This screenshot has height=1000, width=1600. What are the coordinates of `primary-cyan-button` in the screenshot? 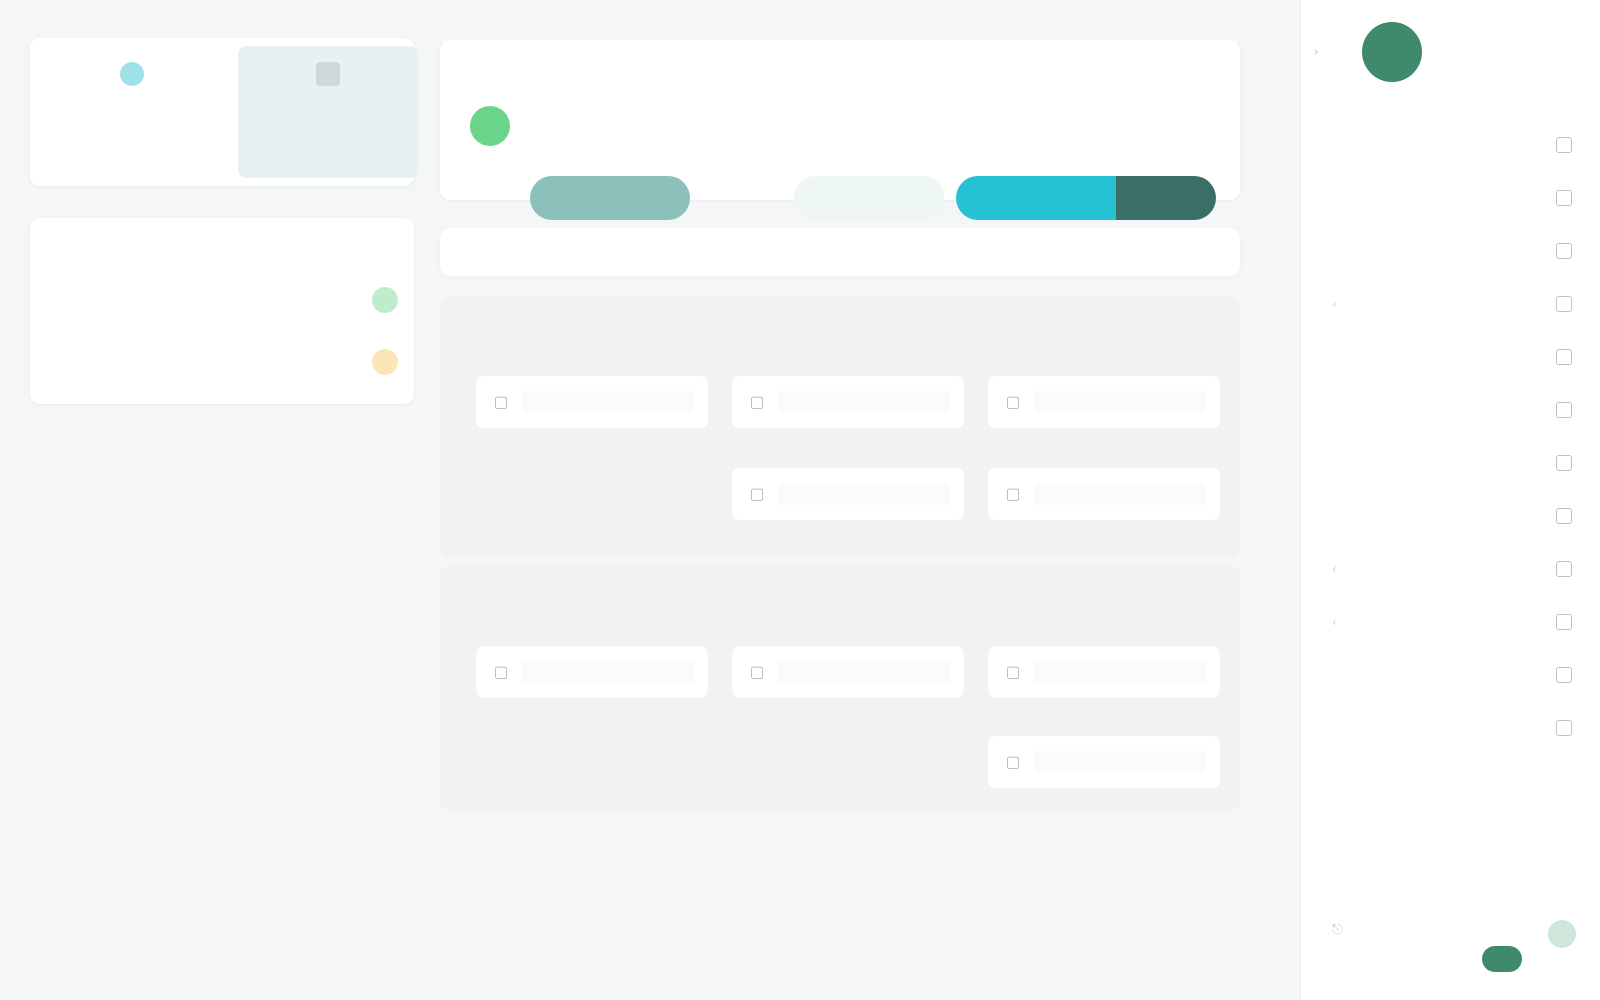 It's located at (1036, 198).